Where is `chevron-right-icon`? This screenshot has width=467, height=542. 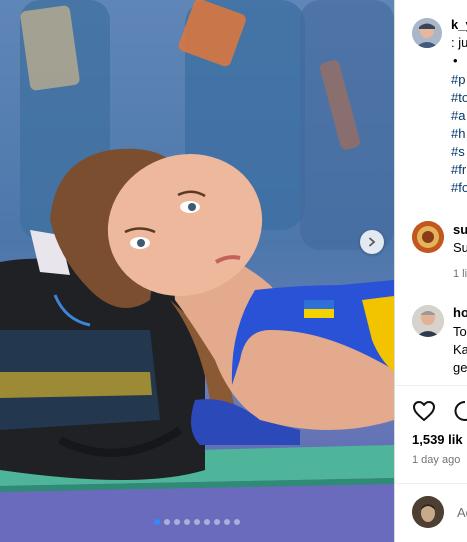 chevron-right-icon is located at coordinates (372, 242).